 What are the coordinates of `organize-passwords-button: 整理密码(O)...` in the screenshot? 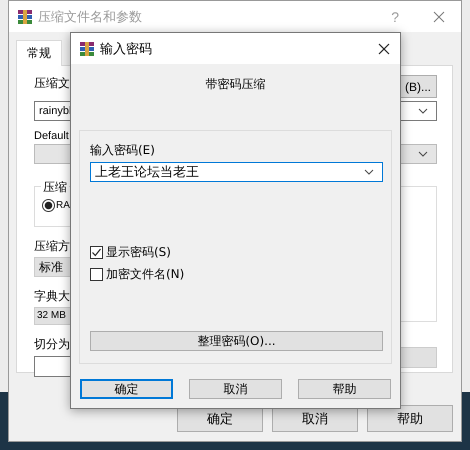 It's located at (236, 341).